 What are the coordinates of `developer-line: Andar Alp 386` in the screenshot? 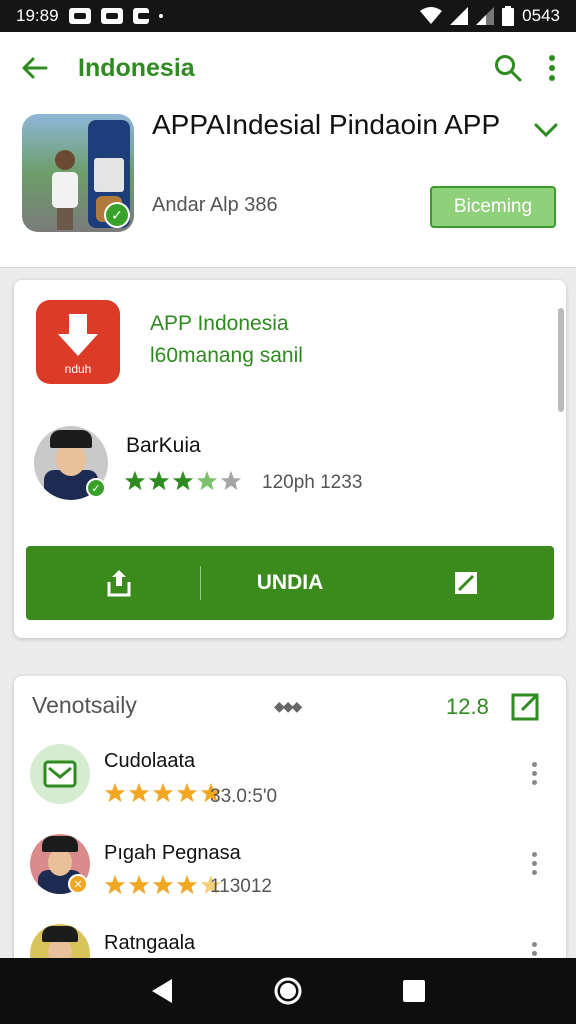 It's located at (215, 205).